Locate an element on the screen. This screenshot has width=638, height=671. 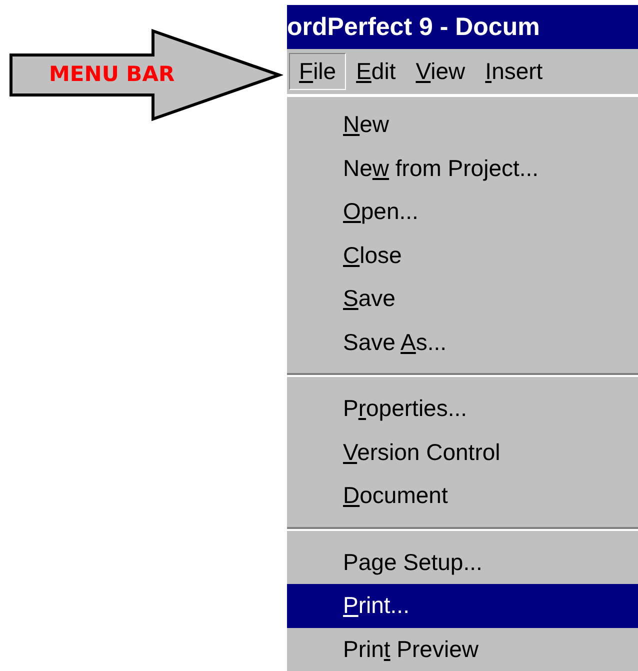
menu-bar-item: Edit is located at coordinates (376, 71).